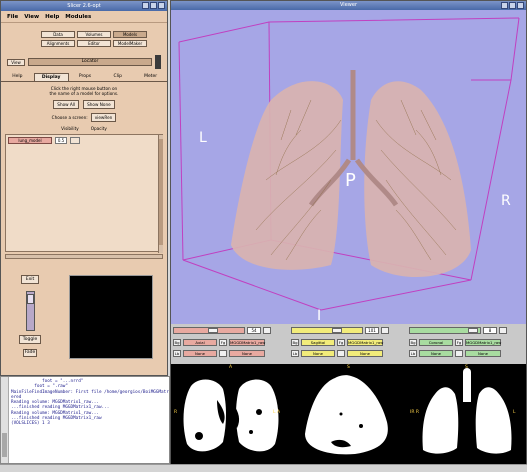 The width and height of the screenshot is (527, 472). Describe the element at coordinates (483, 342) in the screenshot. I see `coronal-volume-button: MGGDMatrix1_raw` at that location.